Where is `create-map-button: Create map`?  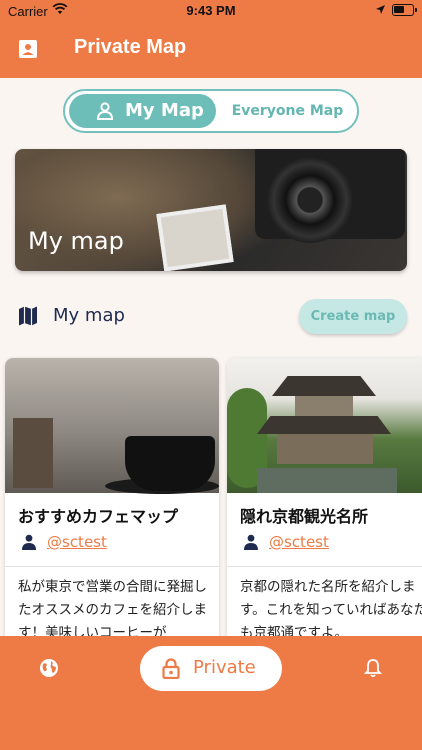
create-map-button: Create map is located at coordinates (353, 316).